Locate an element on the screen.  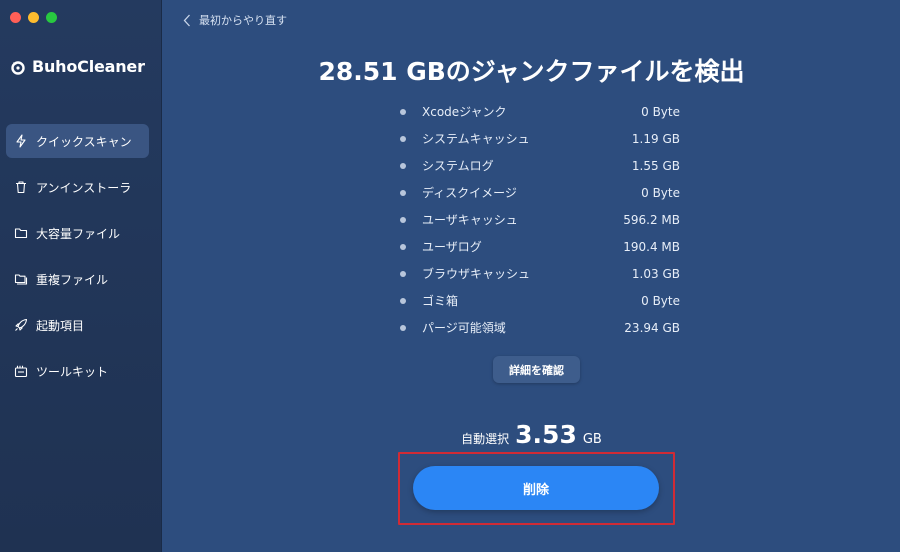
delete-button: 削除 is located at coordinates (536, 488).